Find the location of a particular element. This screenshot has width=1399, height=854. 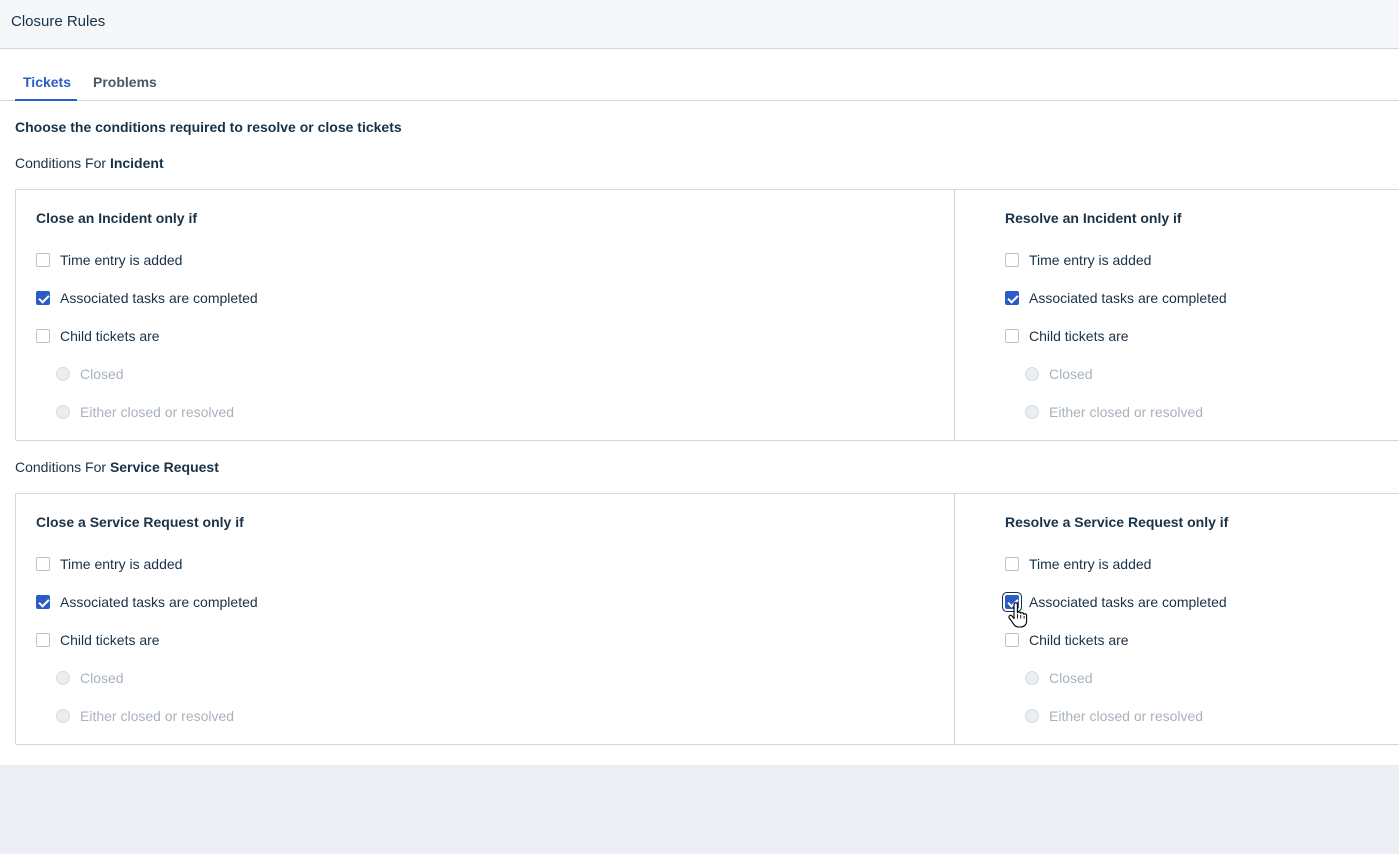

section-title-service-request: Conditions For Service Request is located at coordinates (117, 467).